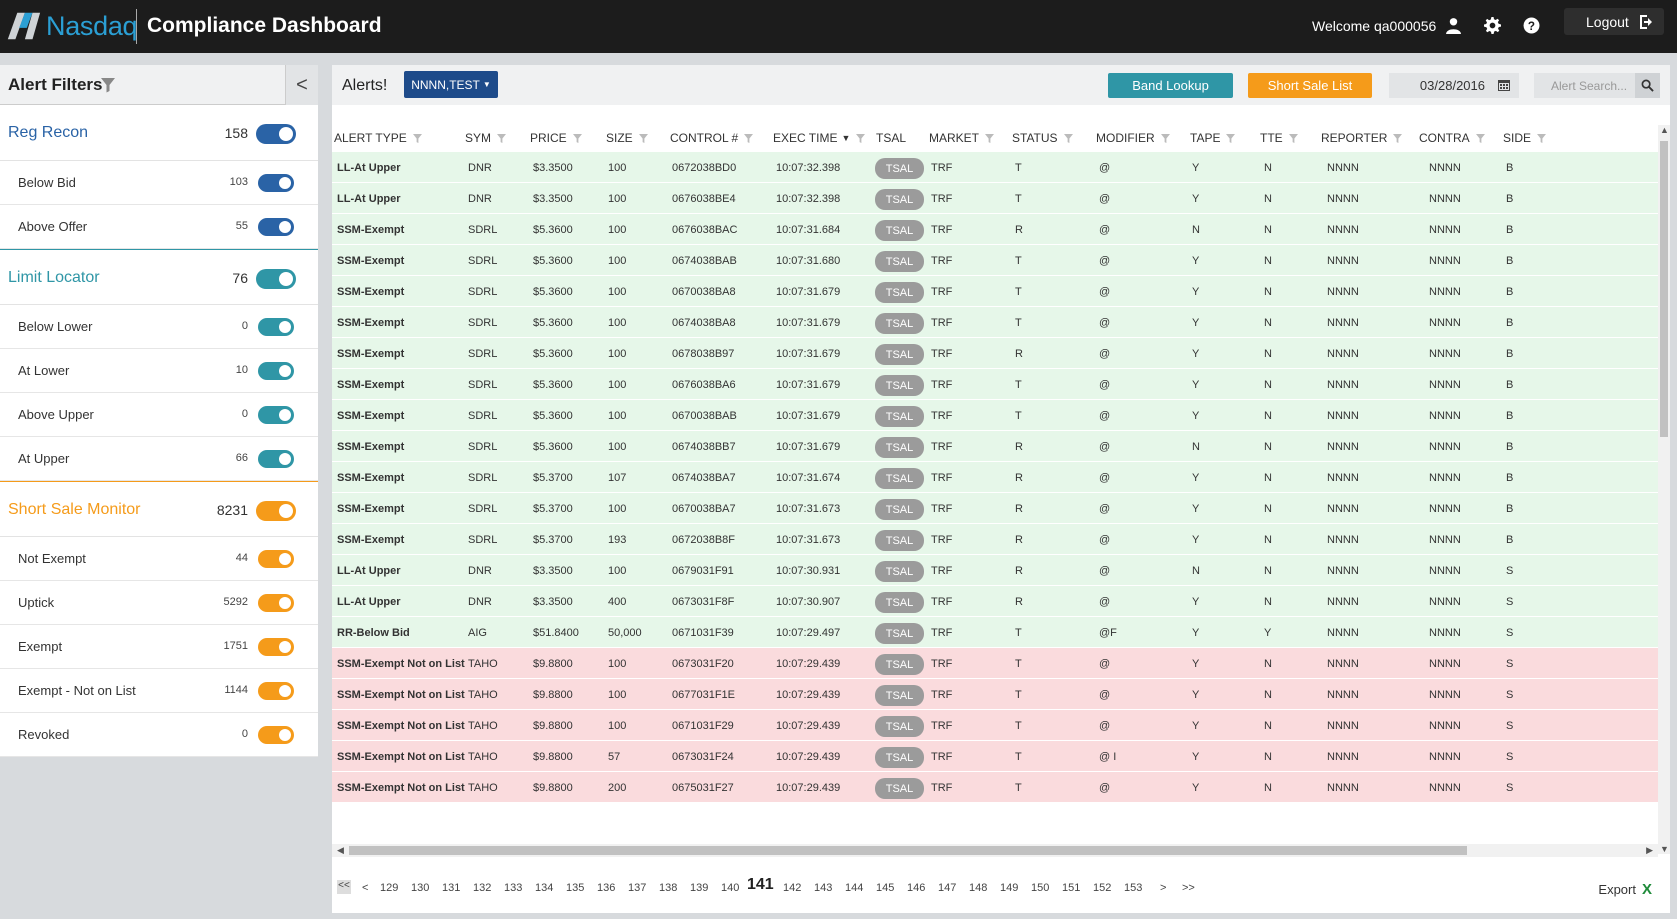  What do you see at coordinates (1213, 138) in the screenshot?
I see `column-header-tape: TAPE` at bounding box center [1213, 138].